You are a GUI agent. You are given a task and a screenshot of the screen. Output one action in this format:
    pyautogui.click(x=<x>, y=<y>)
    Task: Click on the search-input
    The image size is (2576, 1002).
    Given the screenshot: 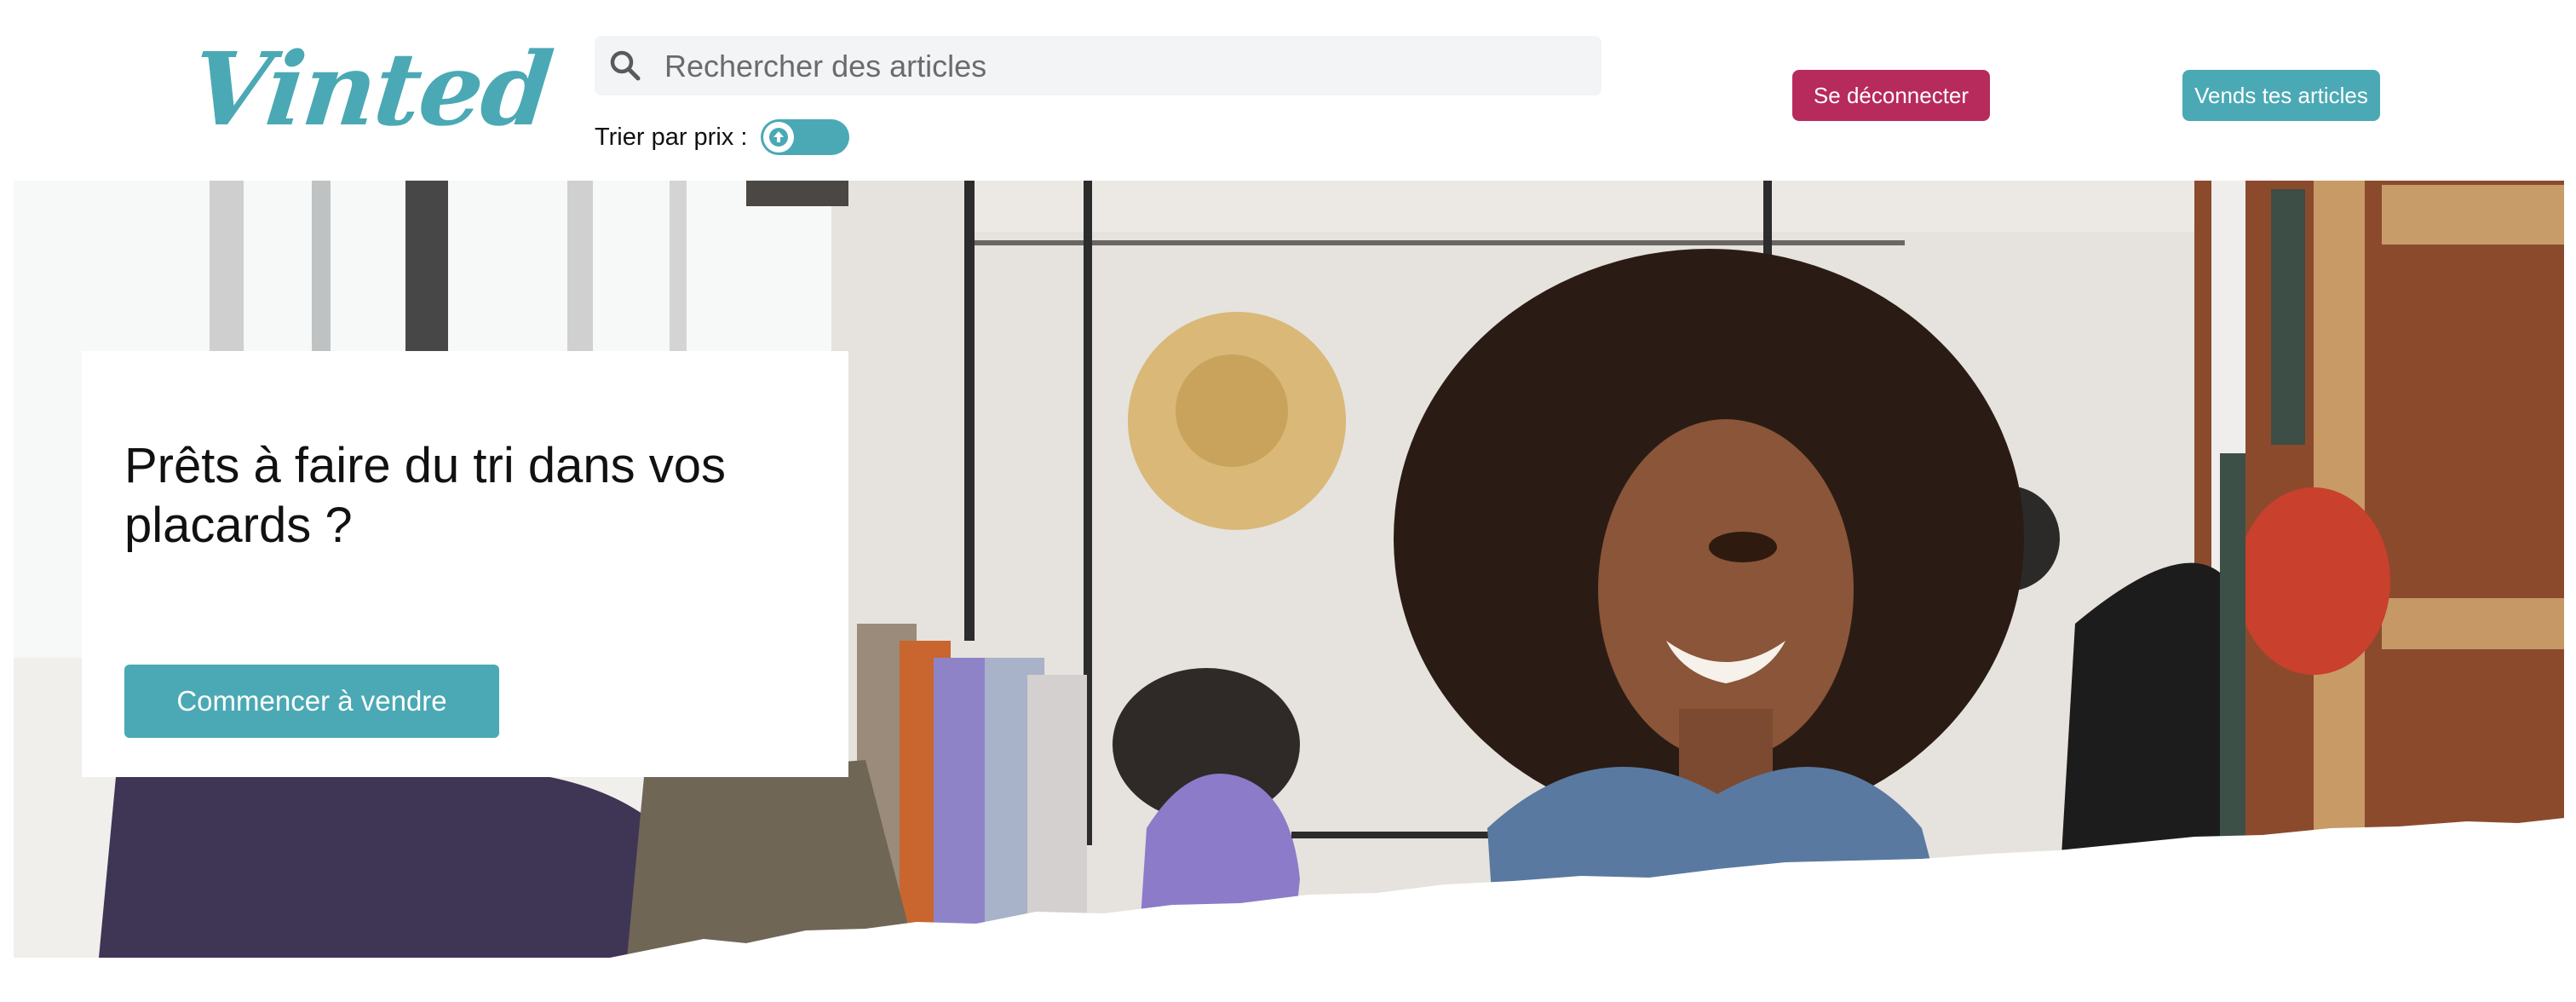 What is the action you would take?
    pyautogui.click(x=1125, y=66)
    